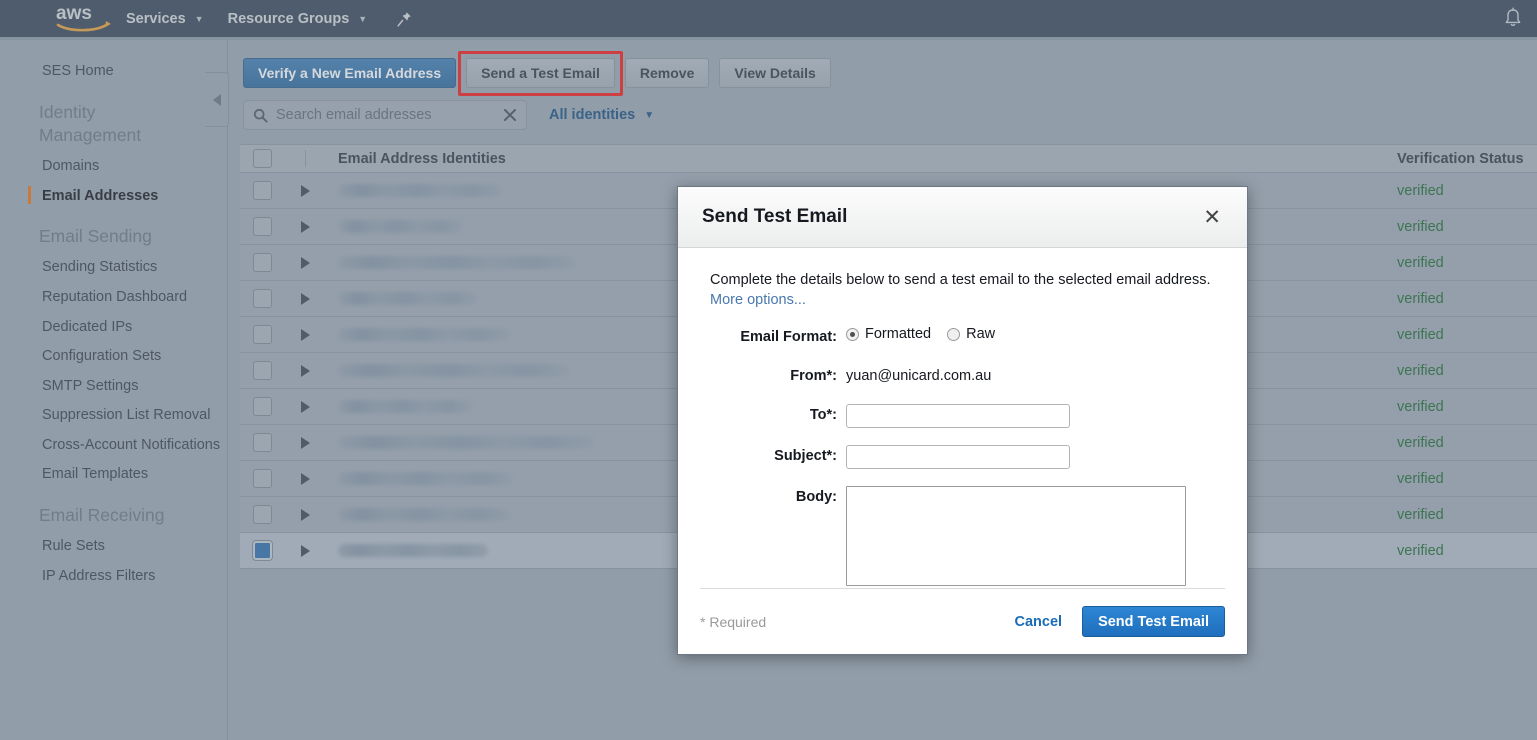 The height and width of the screenshot is (740, 1537). I want to click on subject-input, so click(958, 457).